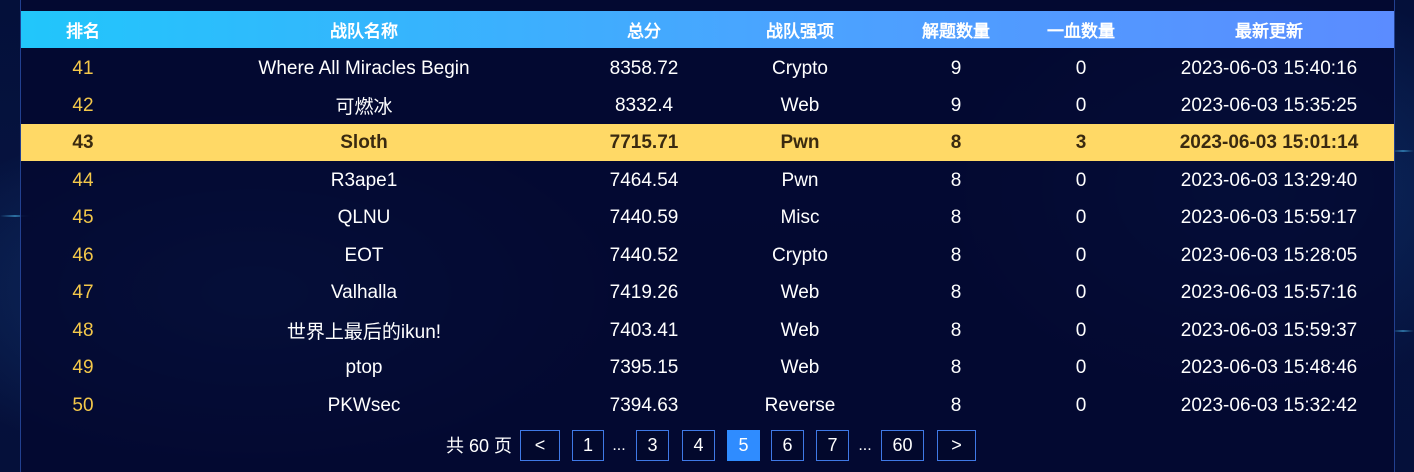  What do you see at coordinates (83, 105) in the screenshot?
I see `rank-cell: 42` at bounding box center [83, 105].